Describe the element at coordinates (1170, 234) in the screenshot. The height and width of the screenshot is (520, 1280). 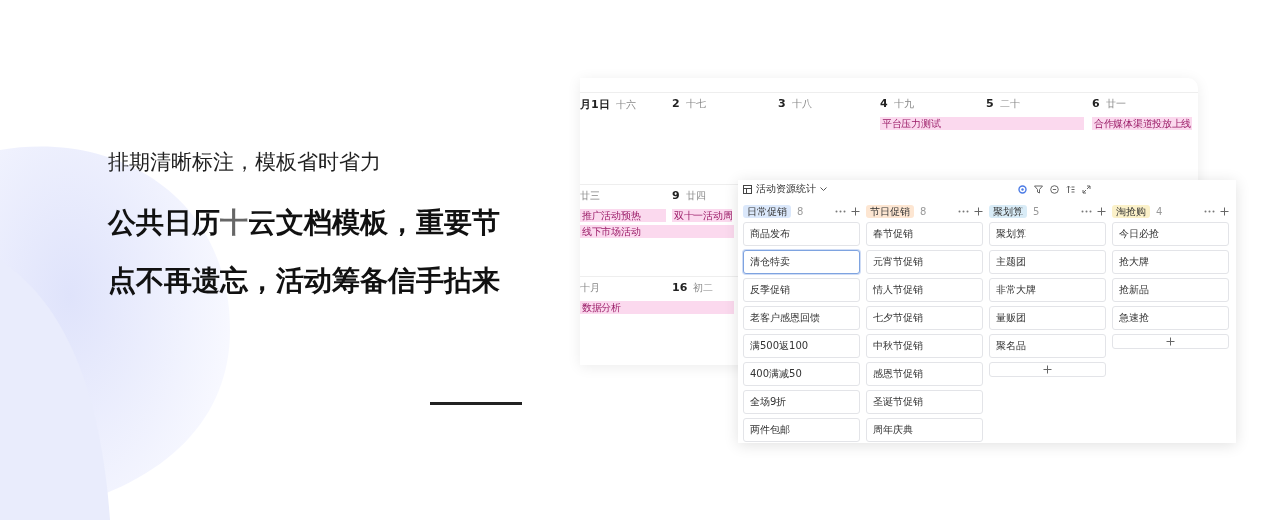
I see `board-card: 今日必抢` at that location.